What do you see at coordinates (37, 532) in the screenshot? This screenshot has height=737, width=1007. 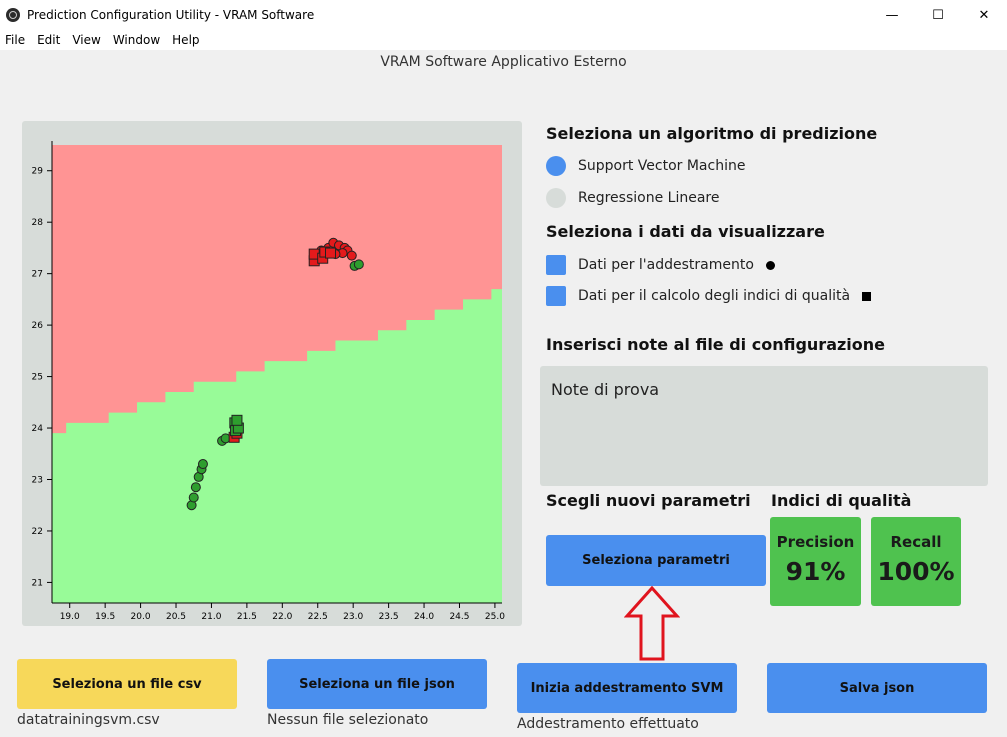 I see `y-tick-label: 22` at bounding box center [37, 532].